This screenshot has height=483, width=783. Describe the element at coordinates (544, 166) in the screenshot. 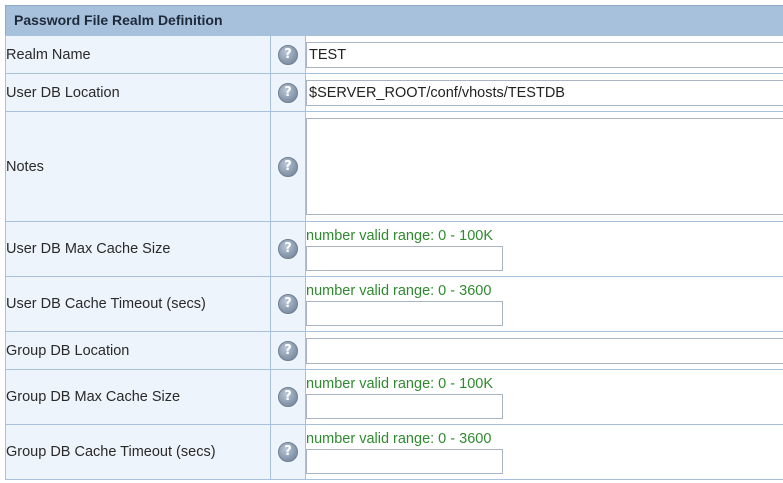

I see `notes-textarea` at that location.